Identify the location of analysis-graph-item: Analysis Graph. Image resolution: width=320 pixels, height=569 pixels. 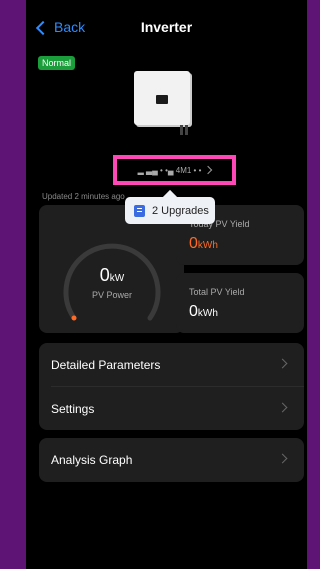
(171, 460).